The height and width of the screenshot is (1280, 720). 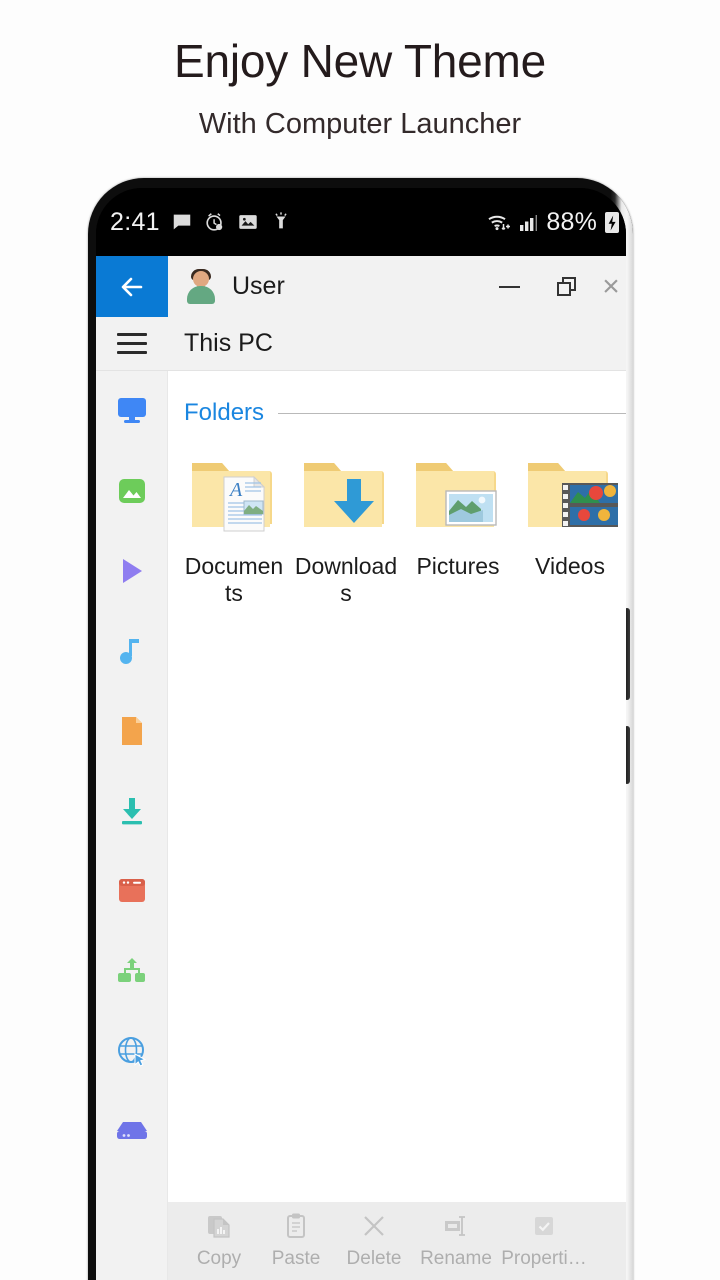 What do you see at coordinates (219, 1258) in the screenshot?
I see `toolbar-label: Copy` at bounding box center [219, 1258].